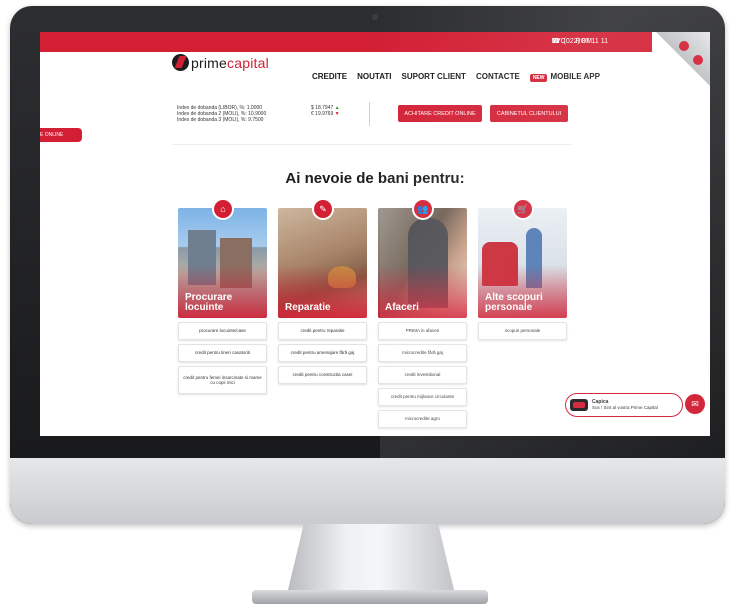 The width and height of the screenshot is (735, 616). I want to click on mobile-app-label: MOBILE APP, so click(575, 76).